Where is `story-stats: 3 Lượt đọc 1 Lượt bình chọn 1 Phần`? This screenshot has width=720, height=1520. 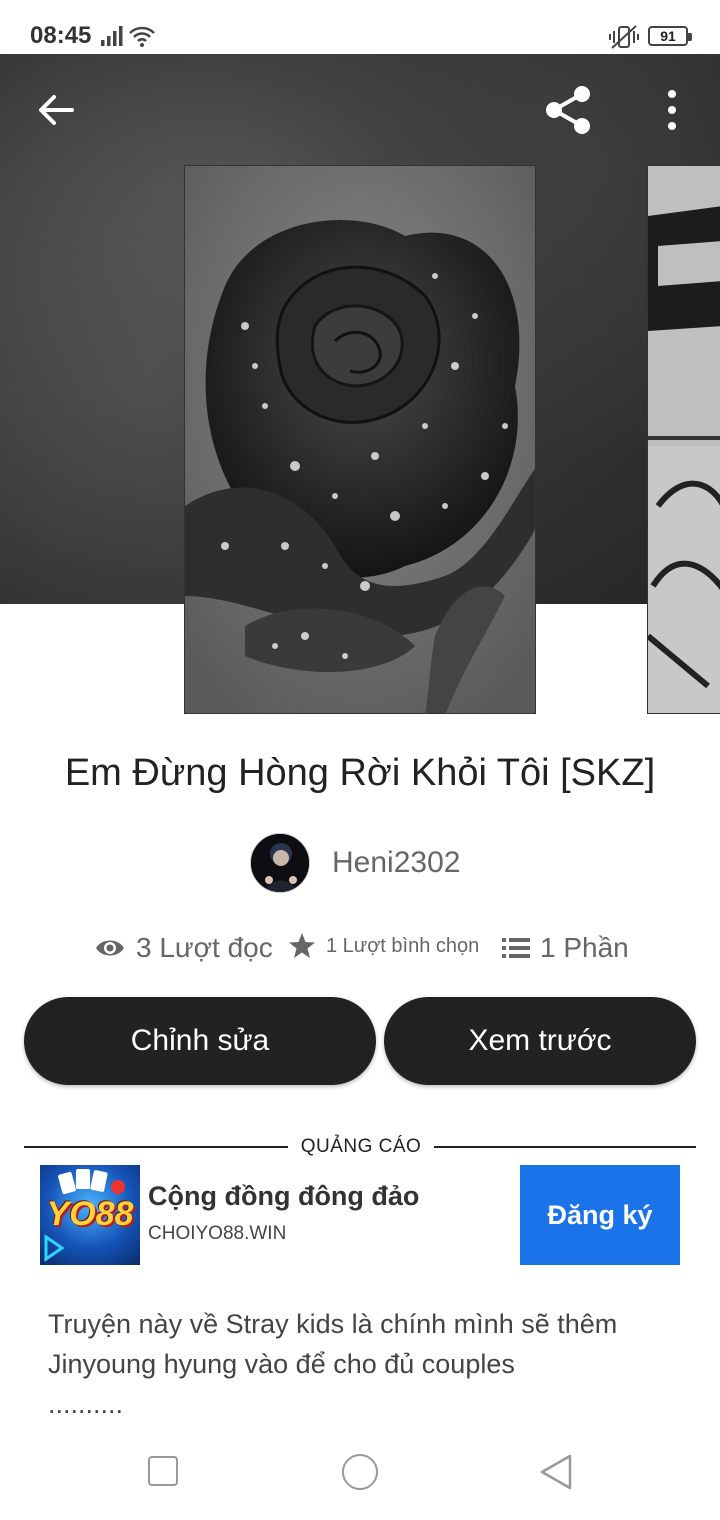
story-stats: 3 Lượt đọc 1 Lượt bình chọn 1 Phần is located at coordinates (360, 949).